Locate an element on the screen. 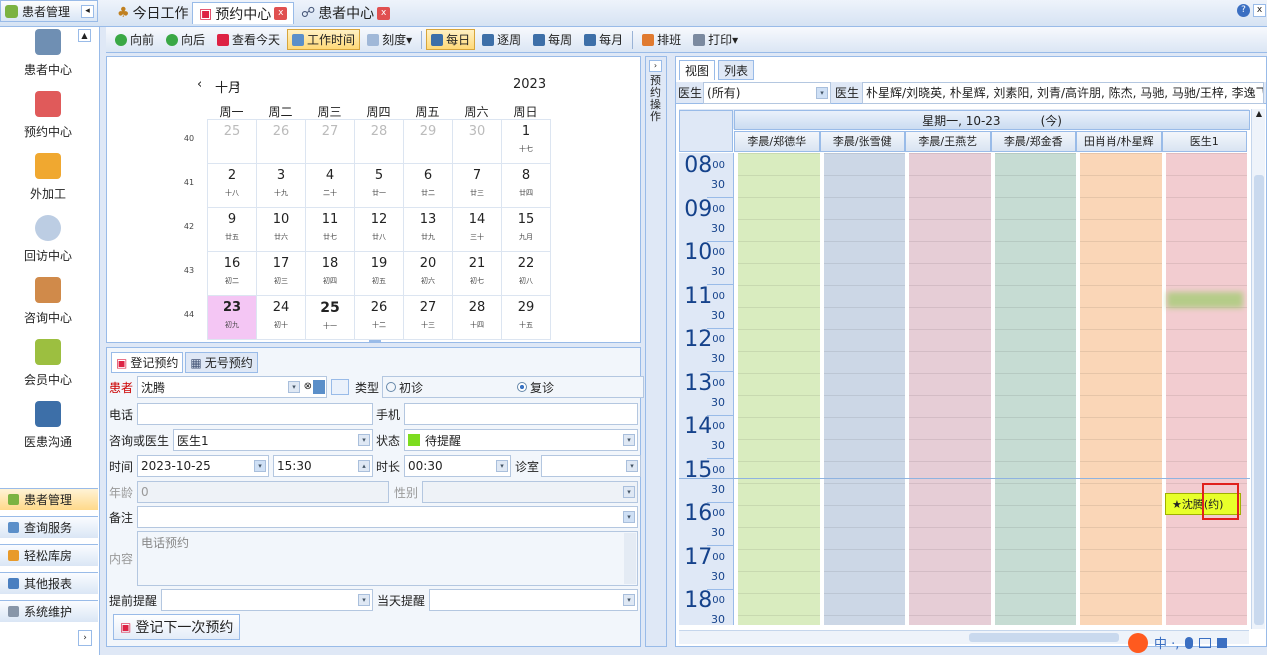  advance-remind-select: ▾ is located at coordinates (267, 600).